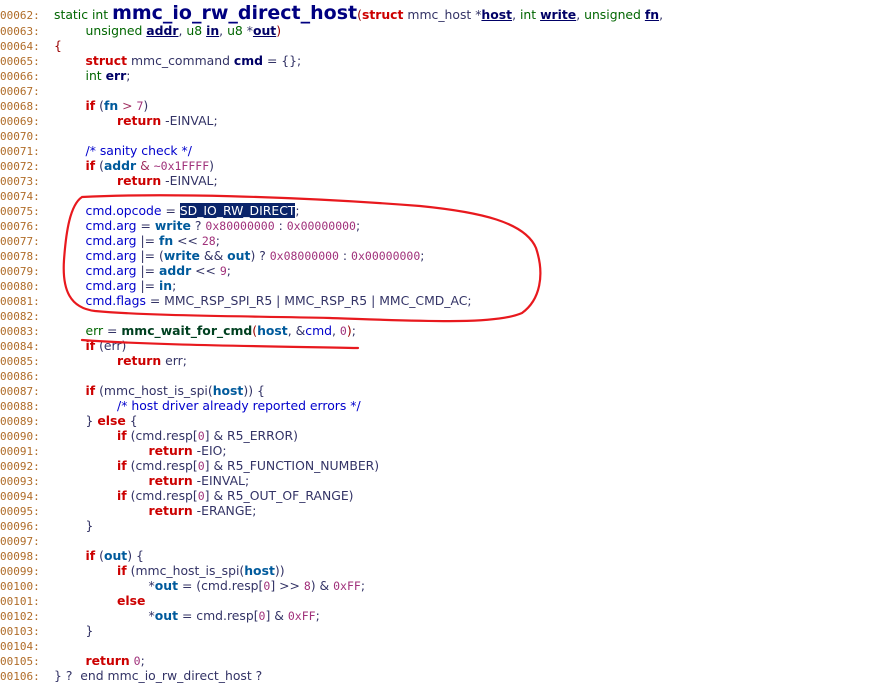 This screenshot has width=877, height=686. Describe the element at coordinates (193, 60) in the screenshot. I see `code-text: struct mmc_command cmd = {};` at that location.